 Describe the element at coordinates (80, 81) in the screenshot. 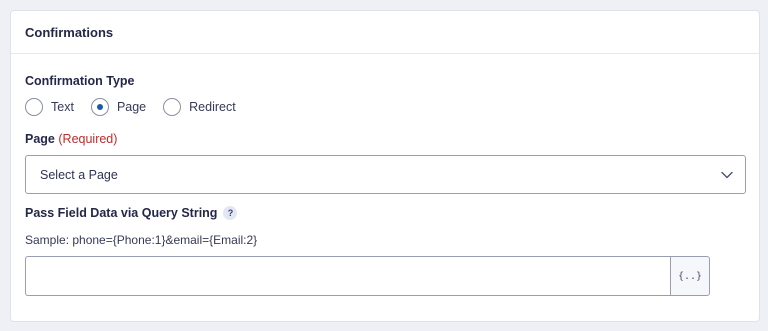

I see `confirmation-type-label: Confirmation Type` at that location.